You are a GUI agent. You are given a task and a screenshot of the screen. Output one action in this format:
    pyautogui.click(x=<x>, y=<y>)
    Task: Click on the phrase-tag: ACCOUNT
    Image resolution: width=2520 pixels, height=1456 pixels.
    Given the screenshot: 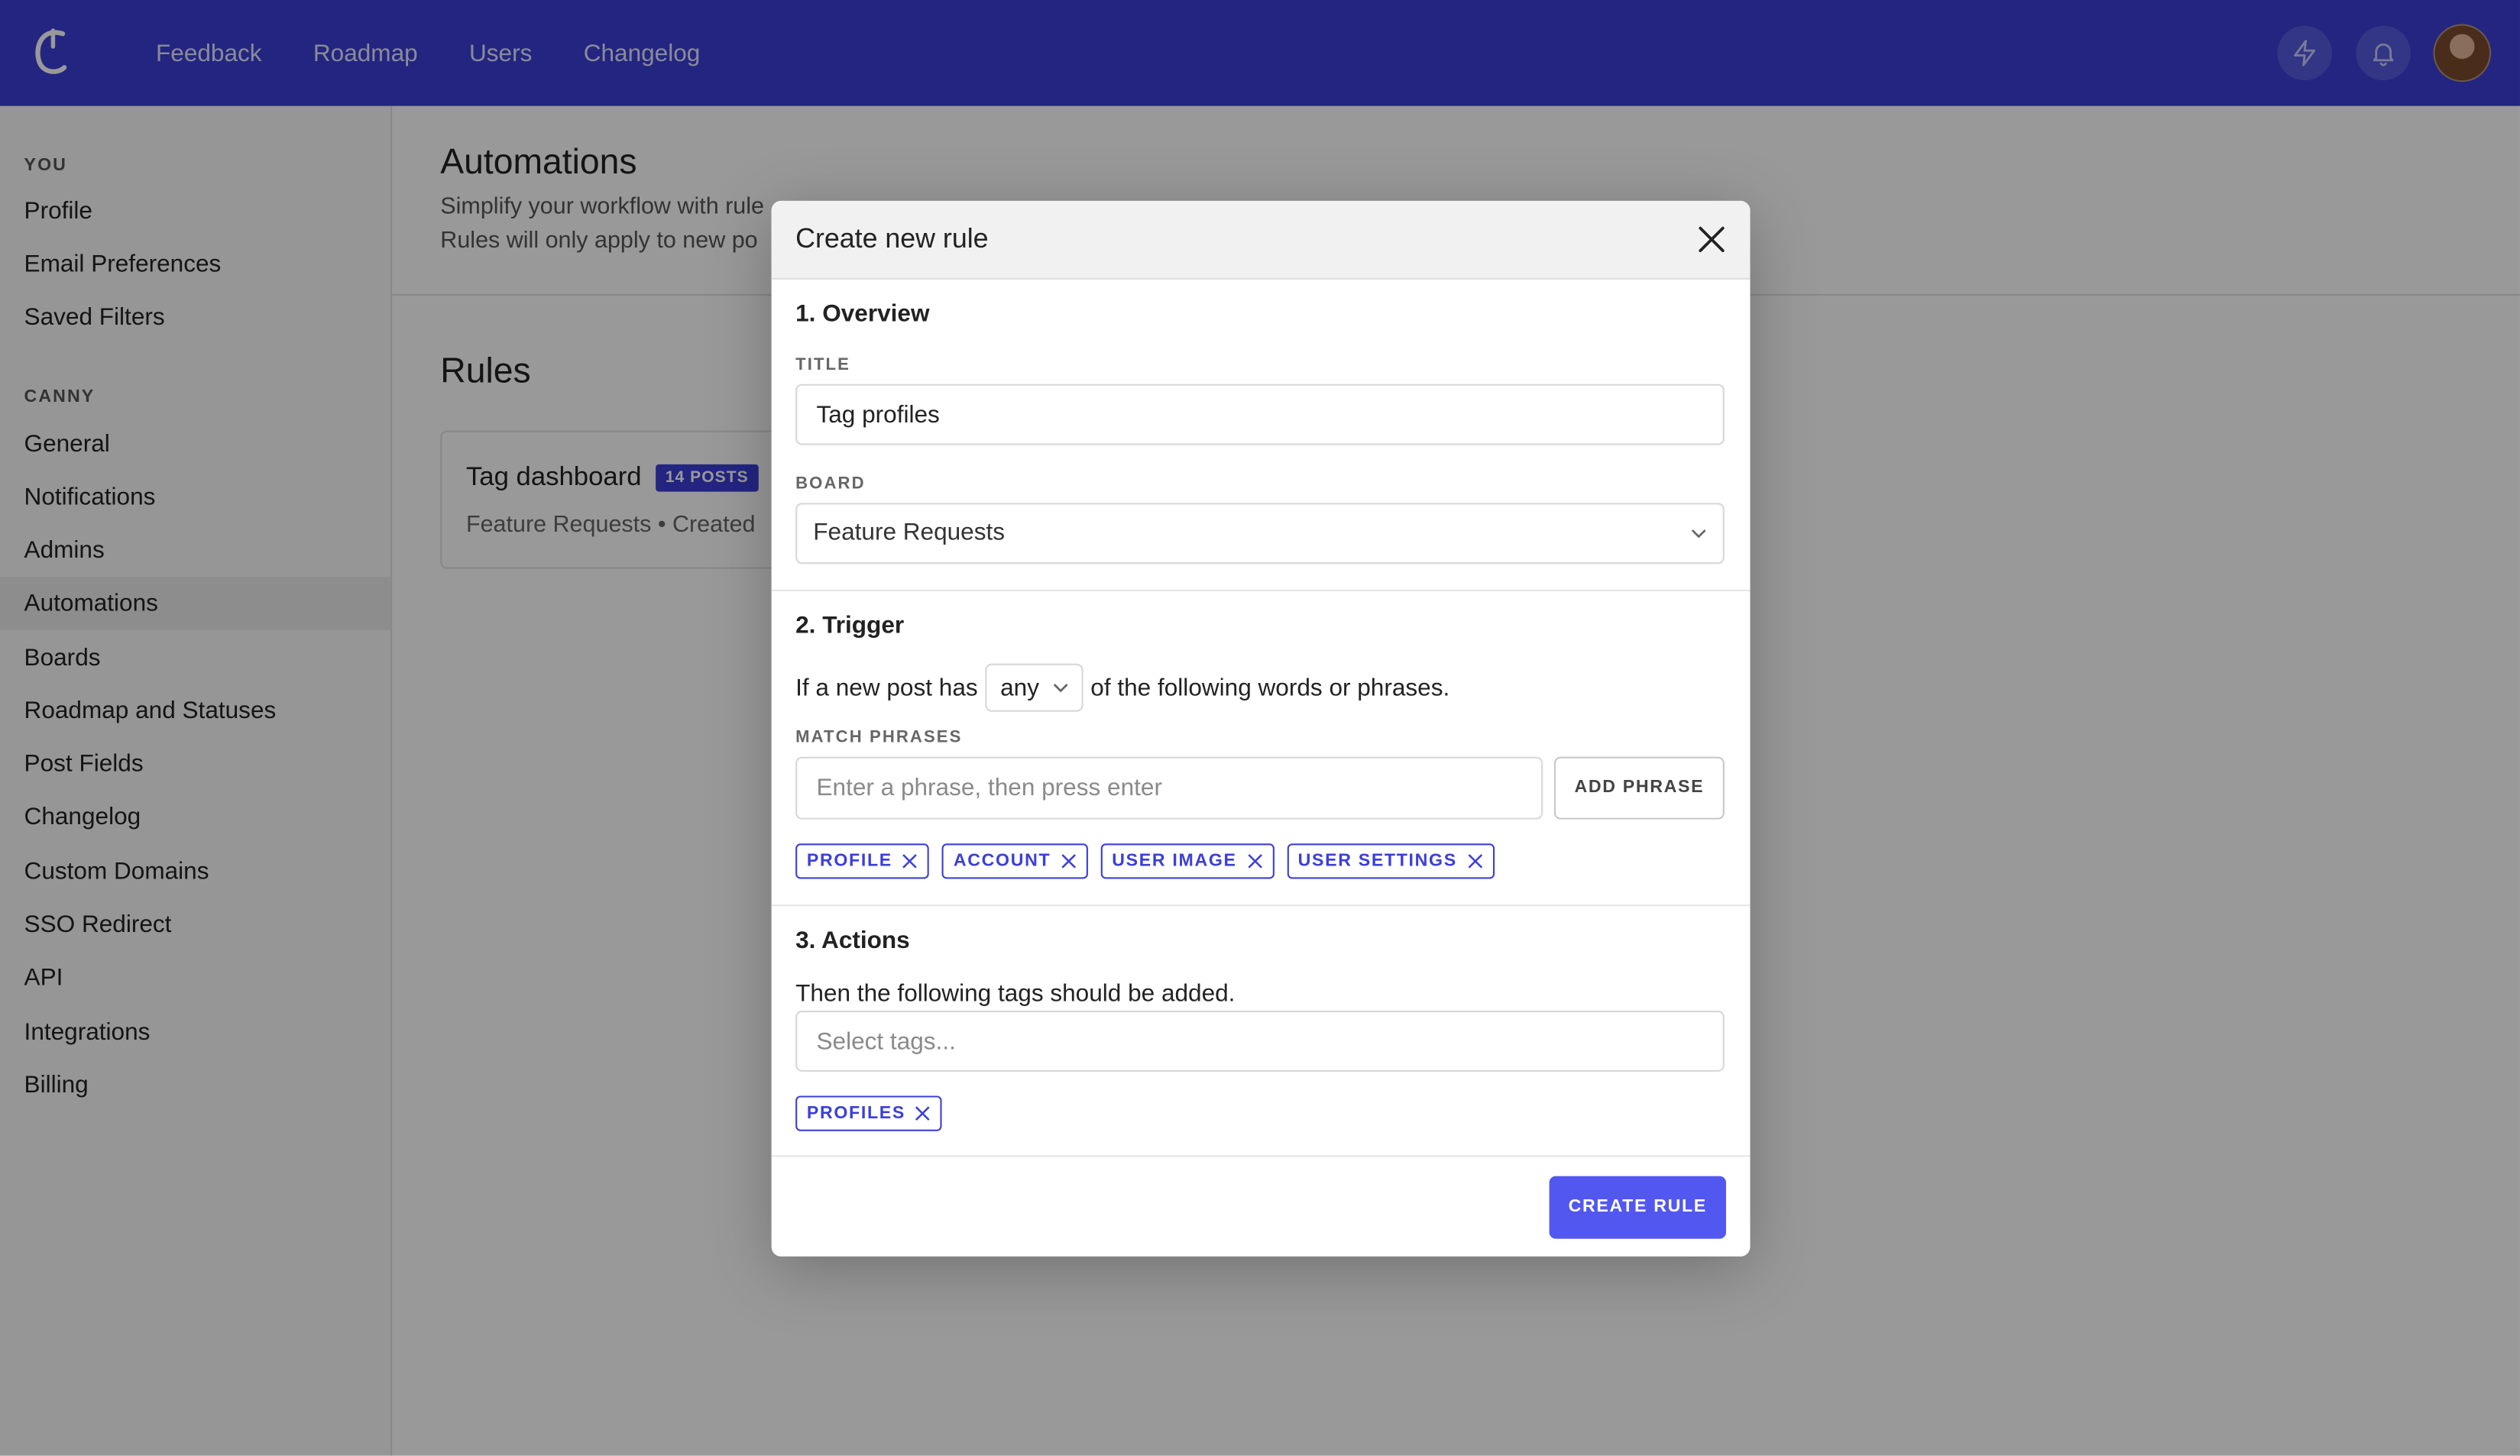 What is the action you would take?
    pyautogui.click(x=1015, y=861)
    